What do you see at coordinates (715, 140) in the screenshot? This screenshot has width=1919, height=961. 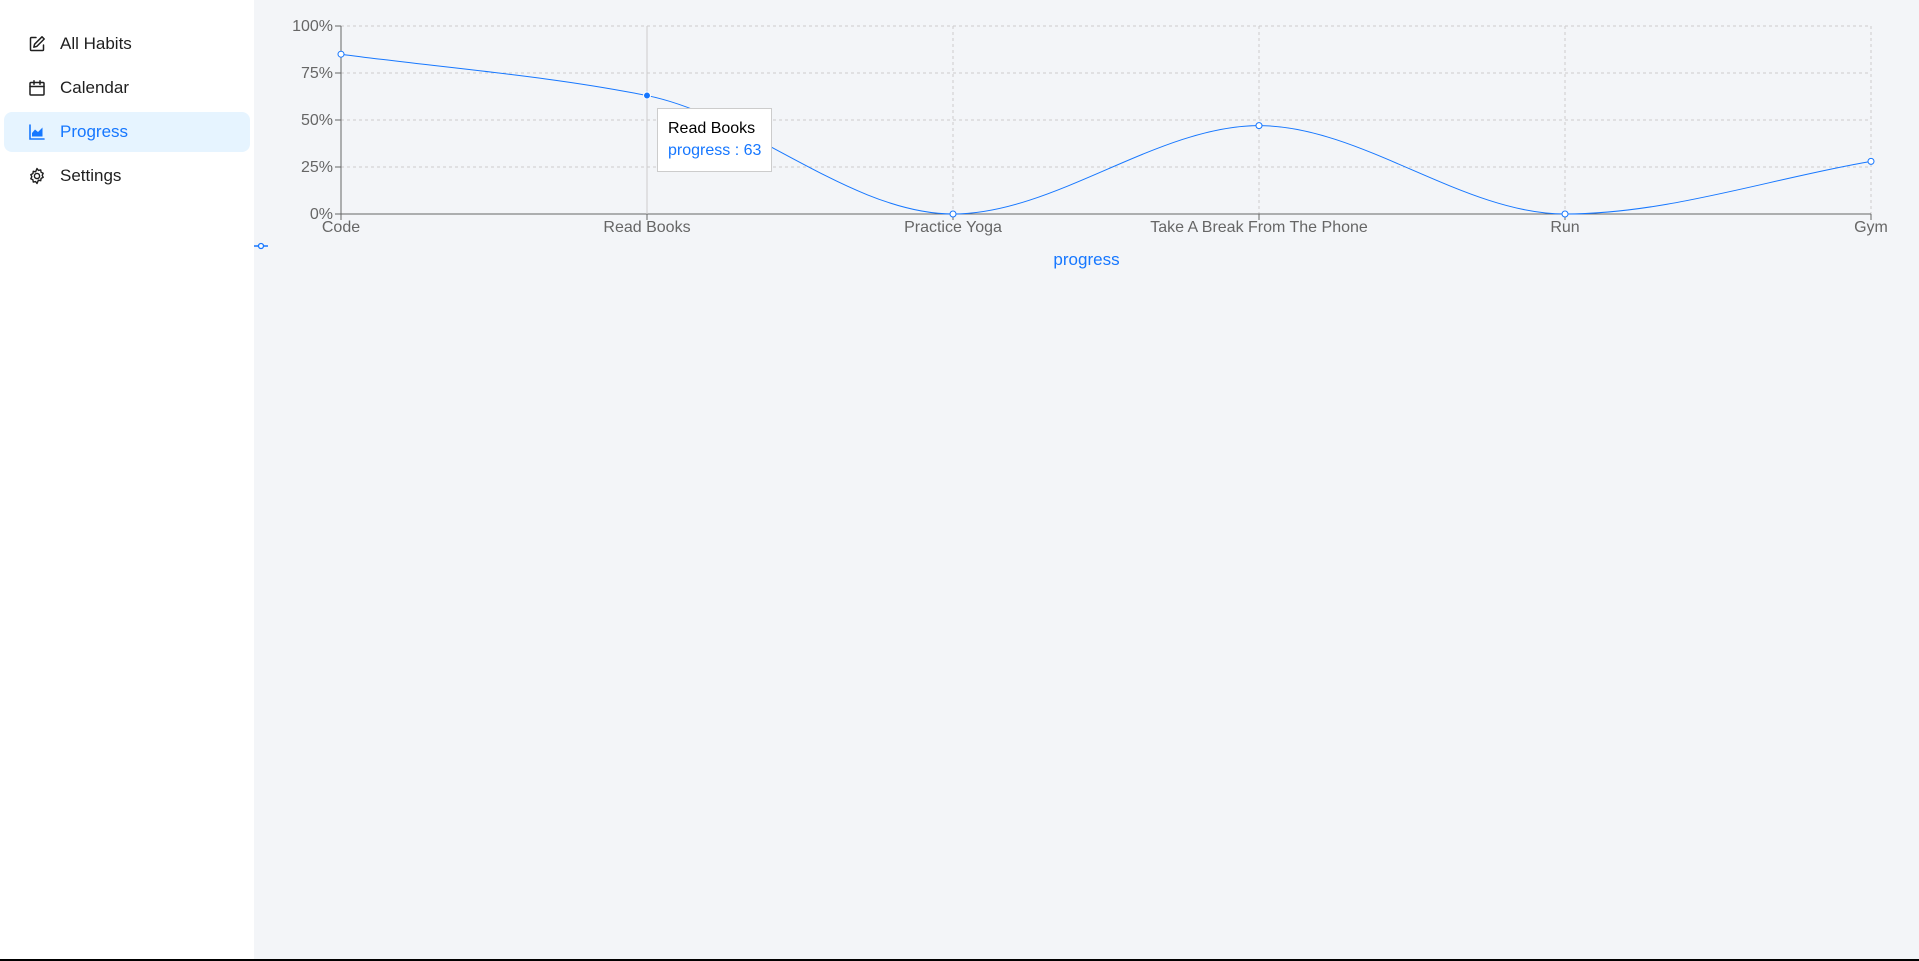 I see `chart-tooltip: Read Books progress : 63` at bounding box center [715, 140].